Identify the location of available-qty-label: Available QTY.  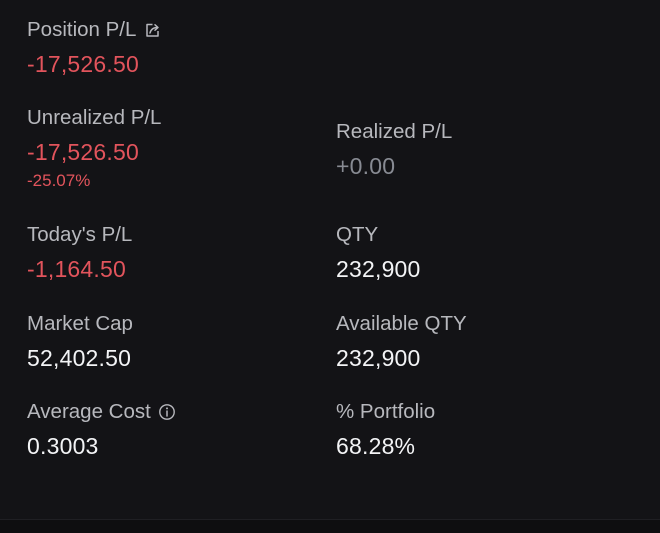
(401, 323).